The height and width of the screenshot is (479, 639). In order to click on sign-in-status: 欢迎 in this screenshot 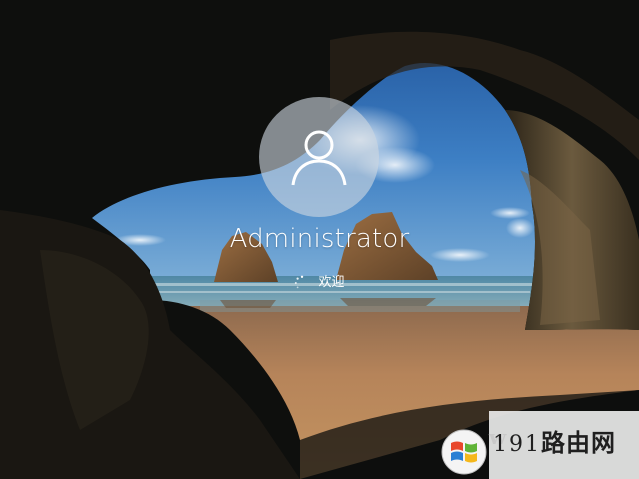, I will do `click(319, 283)`.